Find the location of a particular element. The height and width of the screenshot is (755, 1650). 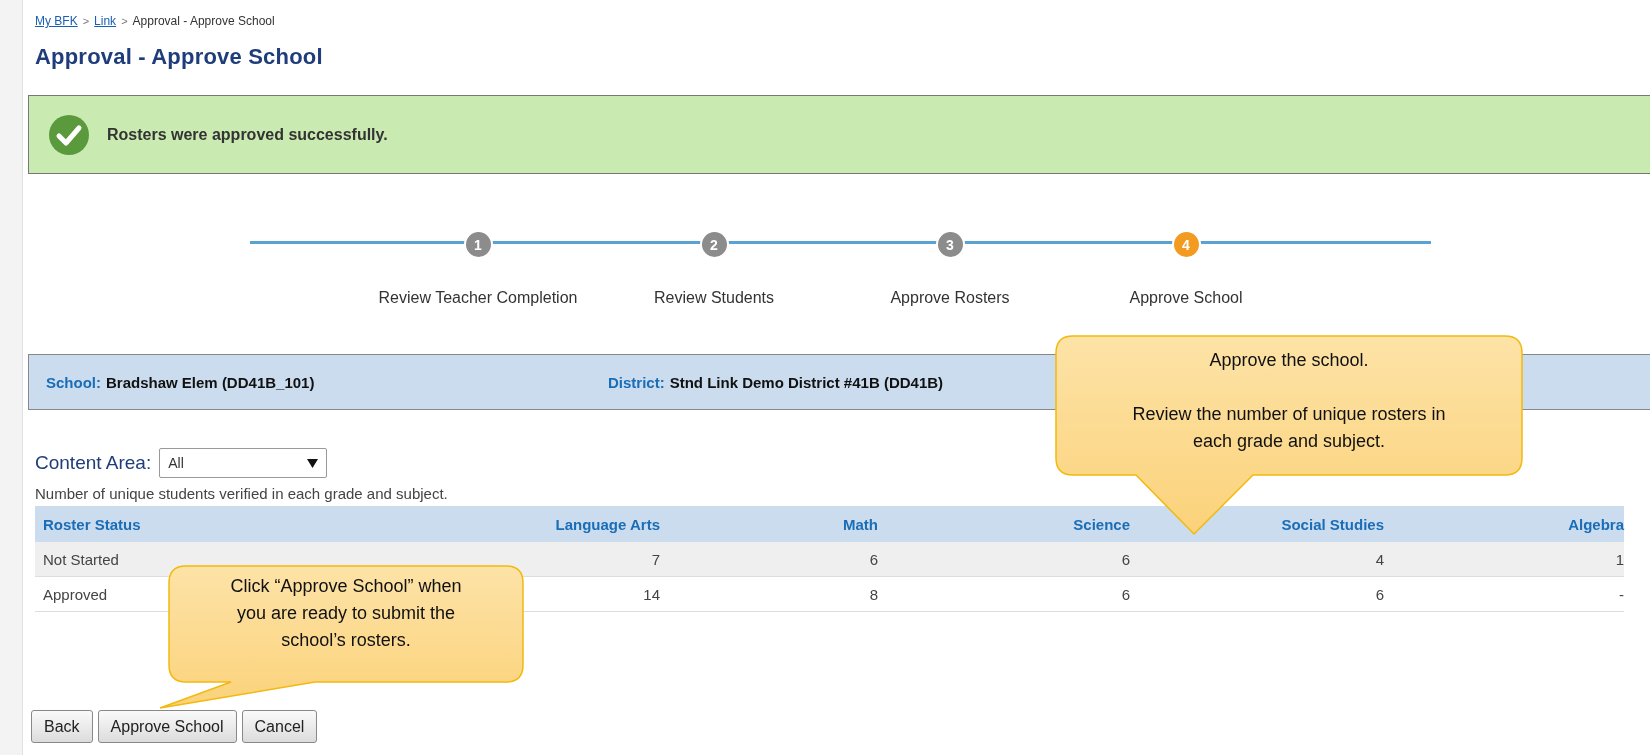

info-label: District: is located at coordinates (636, 382).